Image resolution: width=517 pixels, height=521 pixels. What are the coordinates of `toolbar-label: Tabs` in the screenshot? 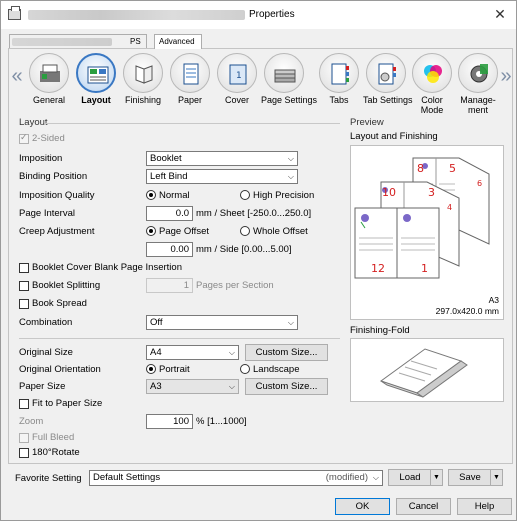 It's located at (339, 100).